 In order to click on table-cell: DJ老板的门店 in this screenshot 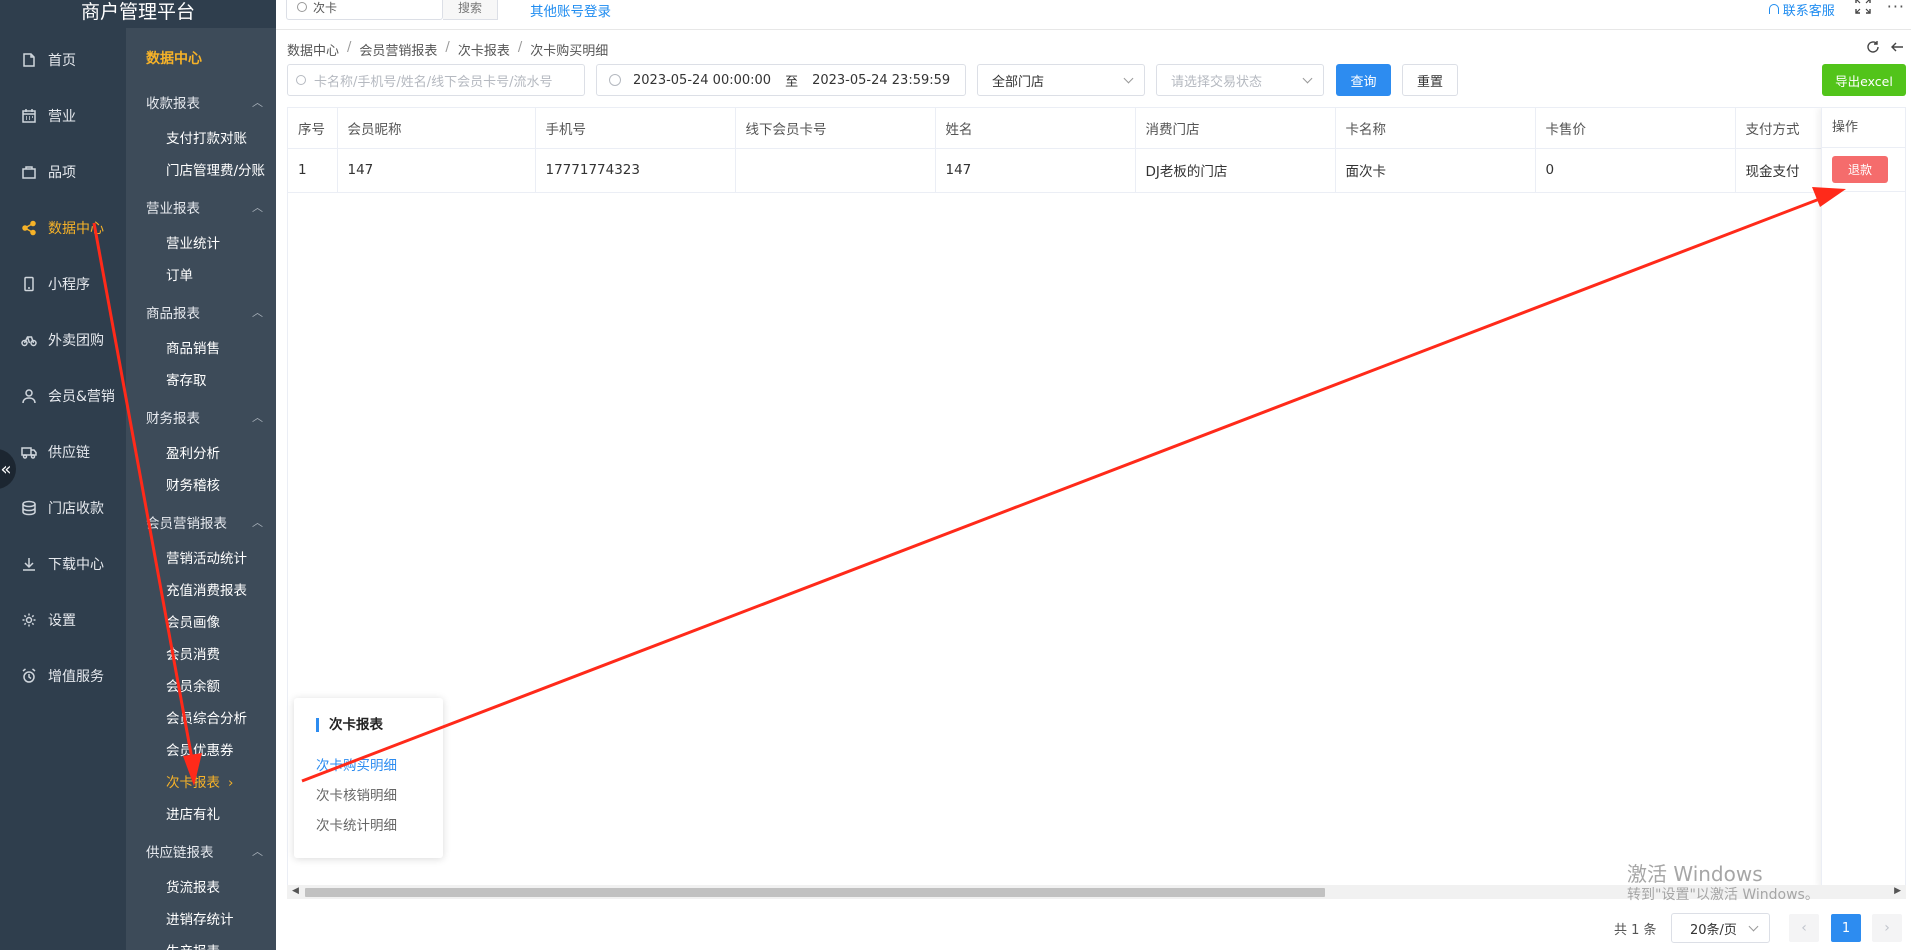, I will do `click(1235, 170)`.